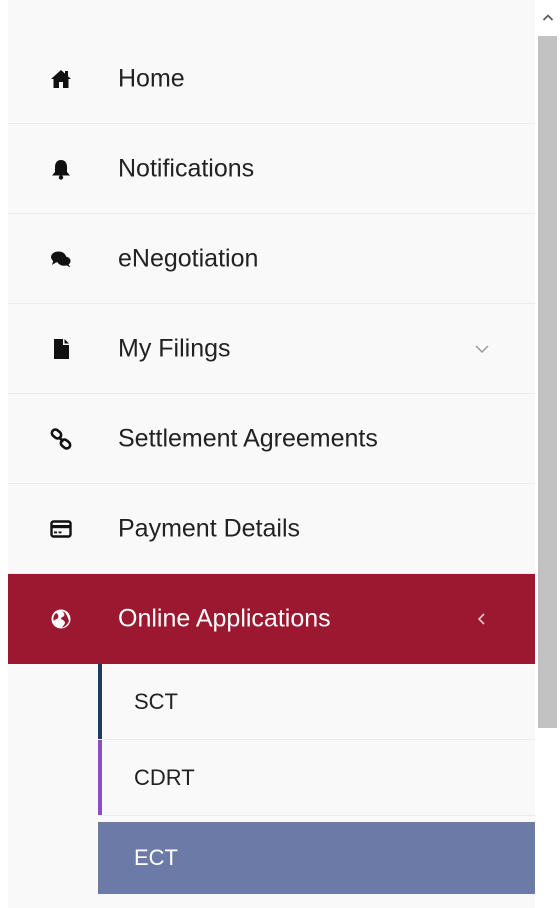 Image resolution: width=560 pixels, height=908 pixels. What do you see at coordinates (156, 857) in the screenshot?
I see `submenu-item-label: ECT` at bounding box center [156, 857].